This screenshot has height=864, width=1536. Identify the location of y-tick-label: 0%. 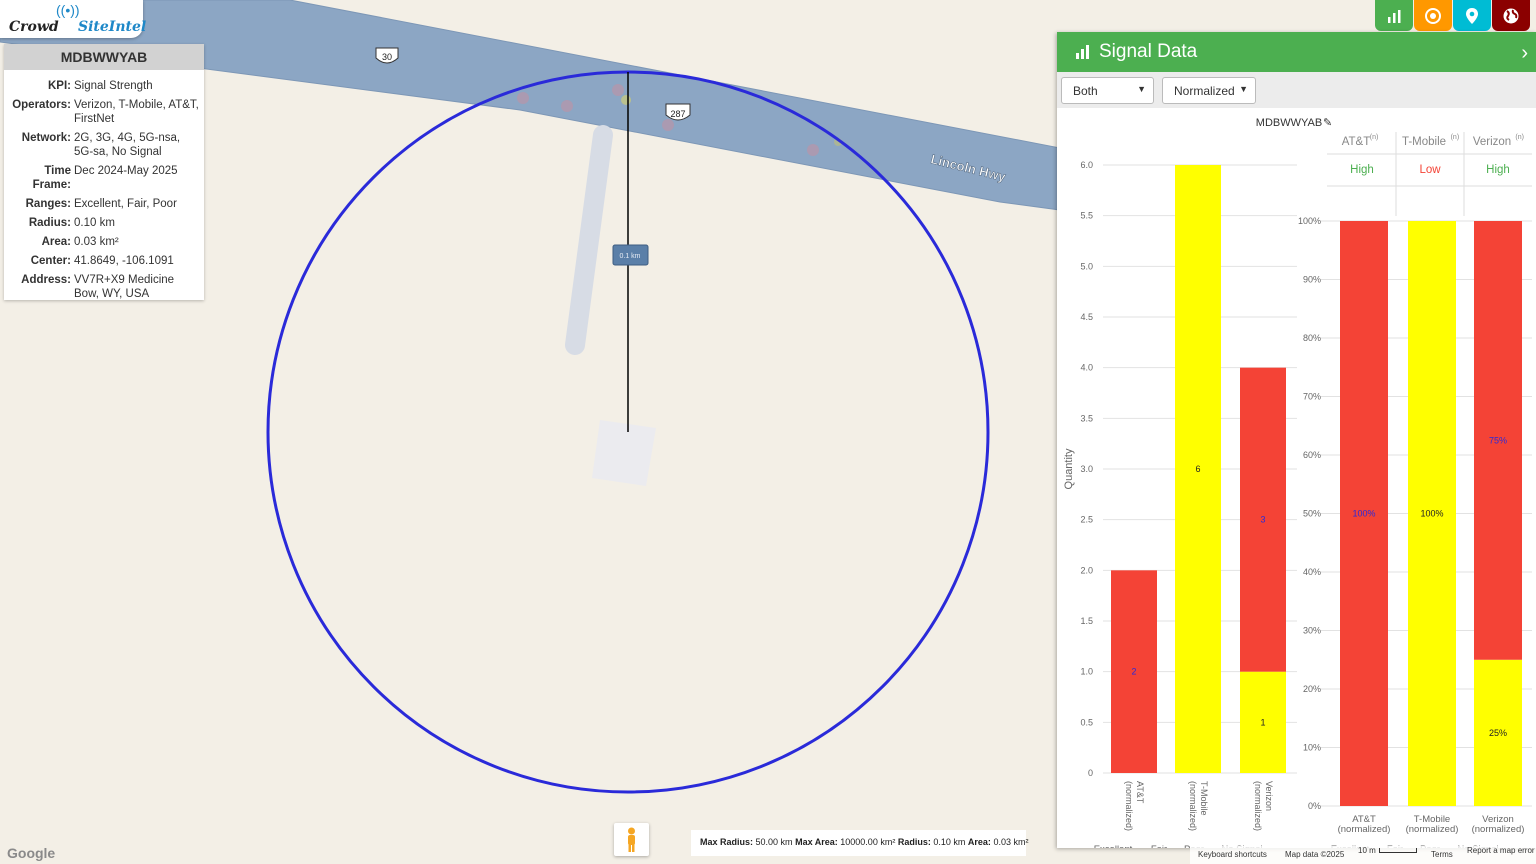
(1314, 806).